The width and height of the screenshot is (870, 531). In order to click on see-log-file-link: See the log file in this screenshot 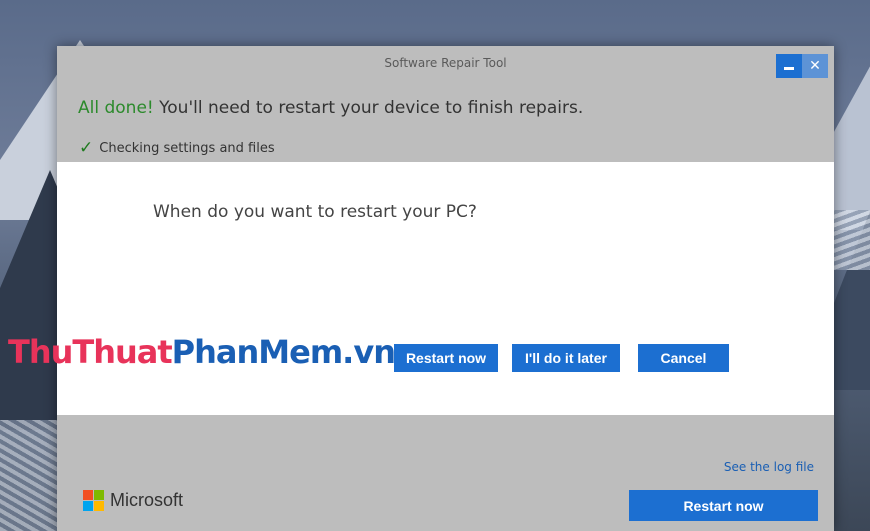, I will do `click(769, 467)`.